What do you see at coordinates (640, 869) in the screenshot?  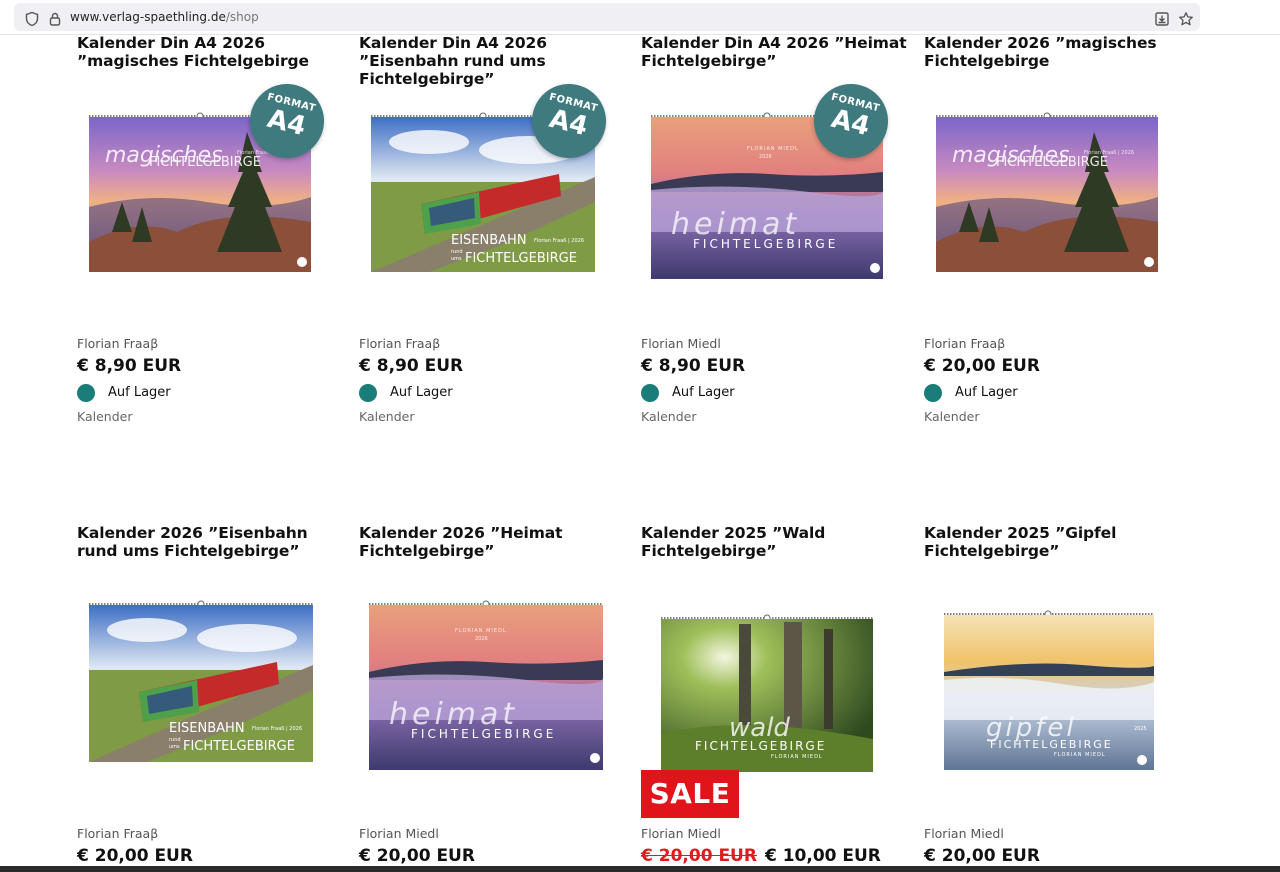 I see `taskbar-edge` at bounding box center [640, 869].